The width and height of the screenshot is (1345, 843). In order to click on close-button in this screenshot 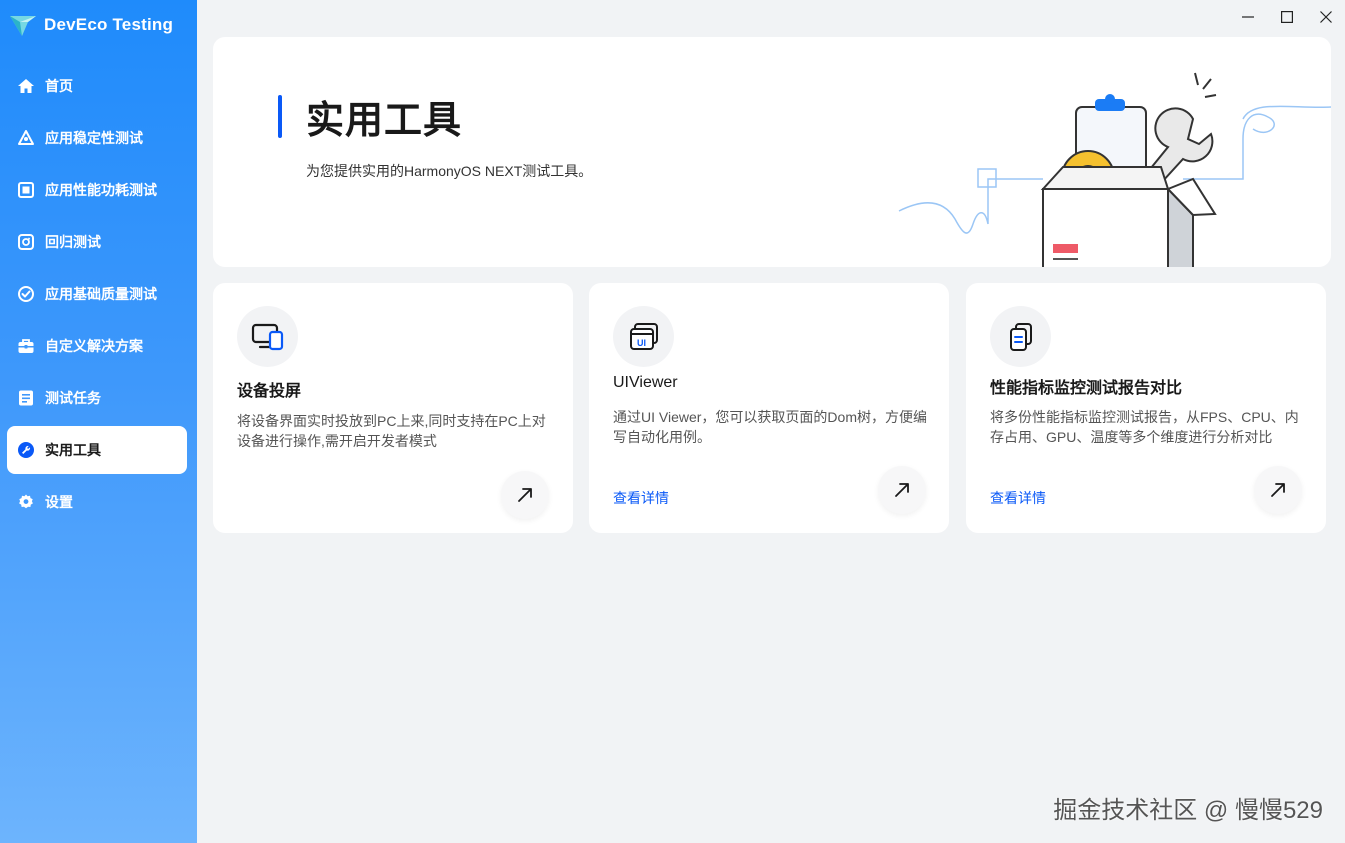, I will do `click(1325, 17)`.